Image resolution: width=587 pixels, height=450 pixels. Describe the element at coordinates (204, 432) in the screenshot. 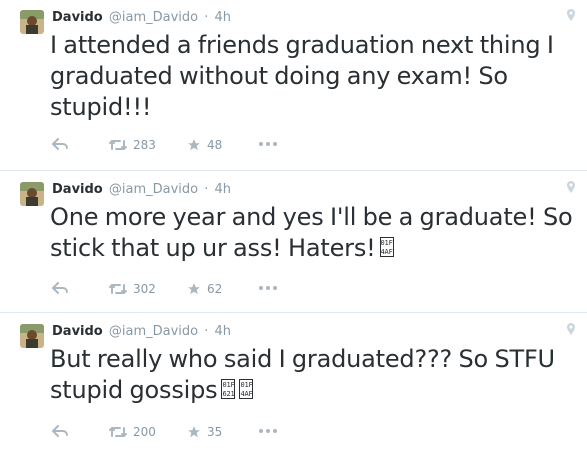

I see `favorite-button: 35` at that location.